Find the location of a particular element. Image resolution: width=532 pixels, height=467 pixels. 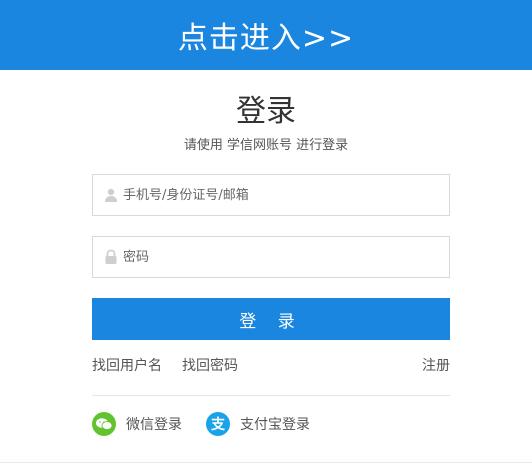

account-input is located at coordinates (285, 195).